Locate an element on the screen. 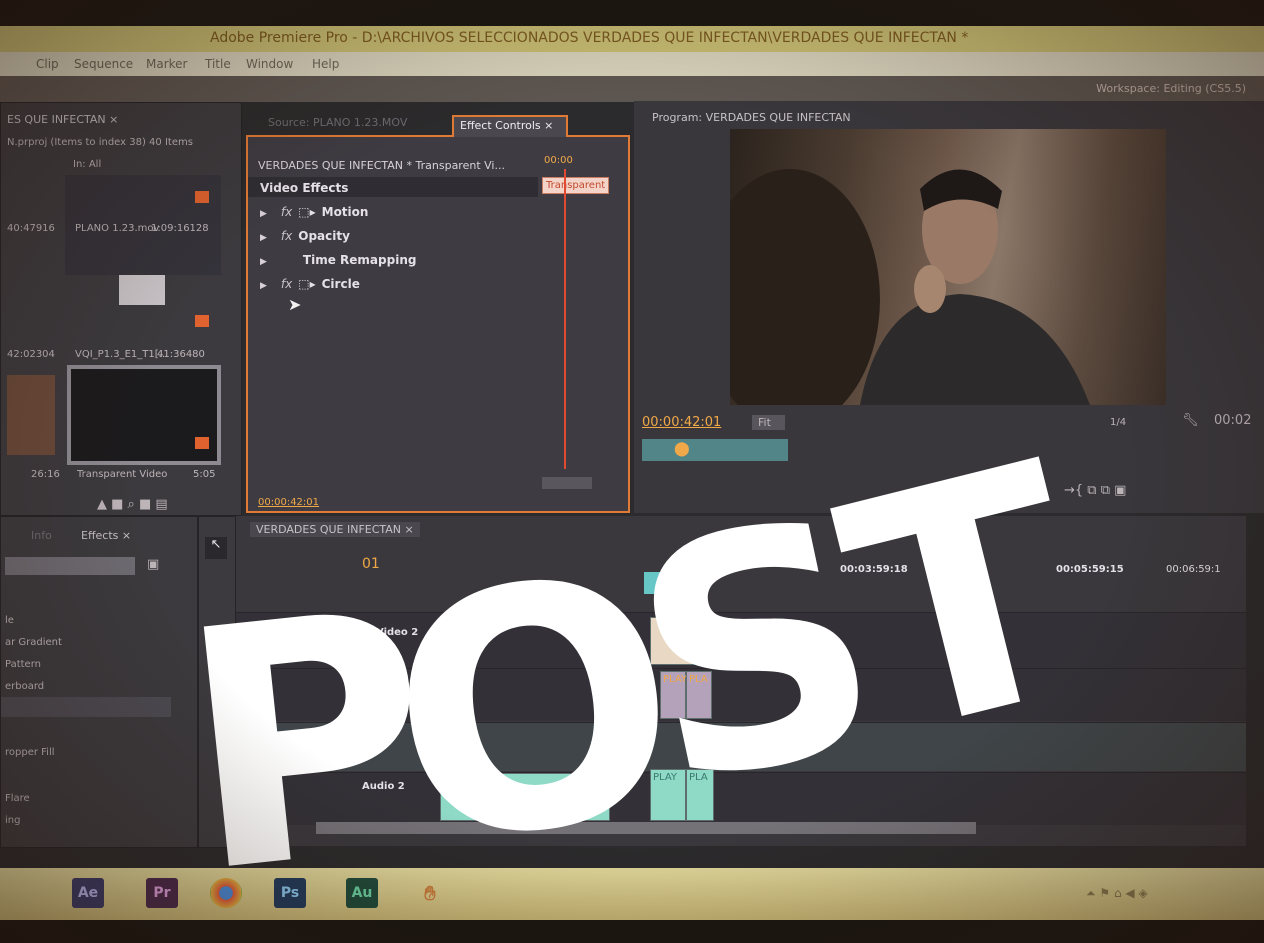 This screenshot has width=1264, height=943. menu-sequence: Sequence is located at coordinates (103, 64).